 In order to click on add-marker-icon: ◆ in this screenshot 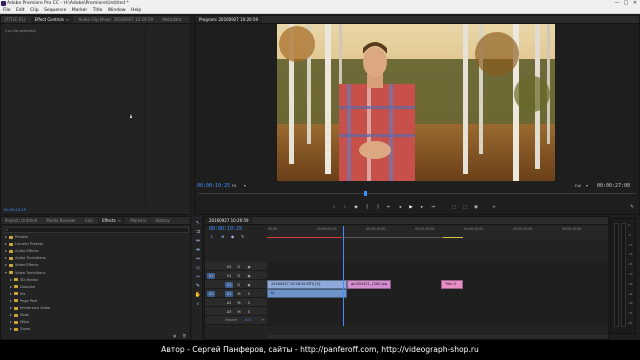, I will do `click(356, 208)`.